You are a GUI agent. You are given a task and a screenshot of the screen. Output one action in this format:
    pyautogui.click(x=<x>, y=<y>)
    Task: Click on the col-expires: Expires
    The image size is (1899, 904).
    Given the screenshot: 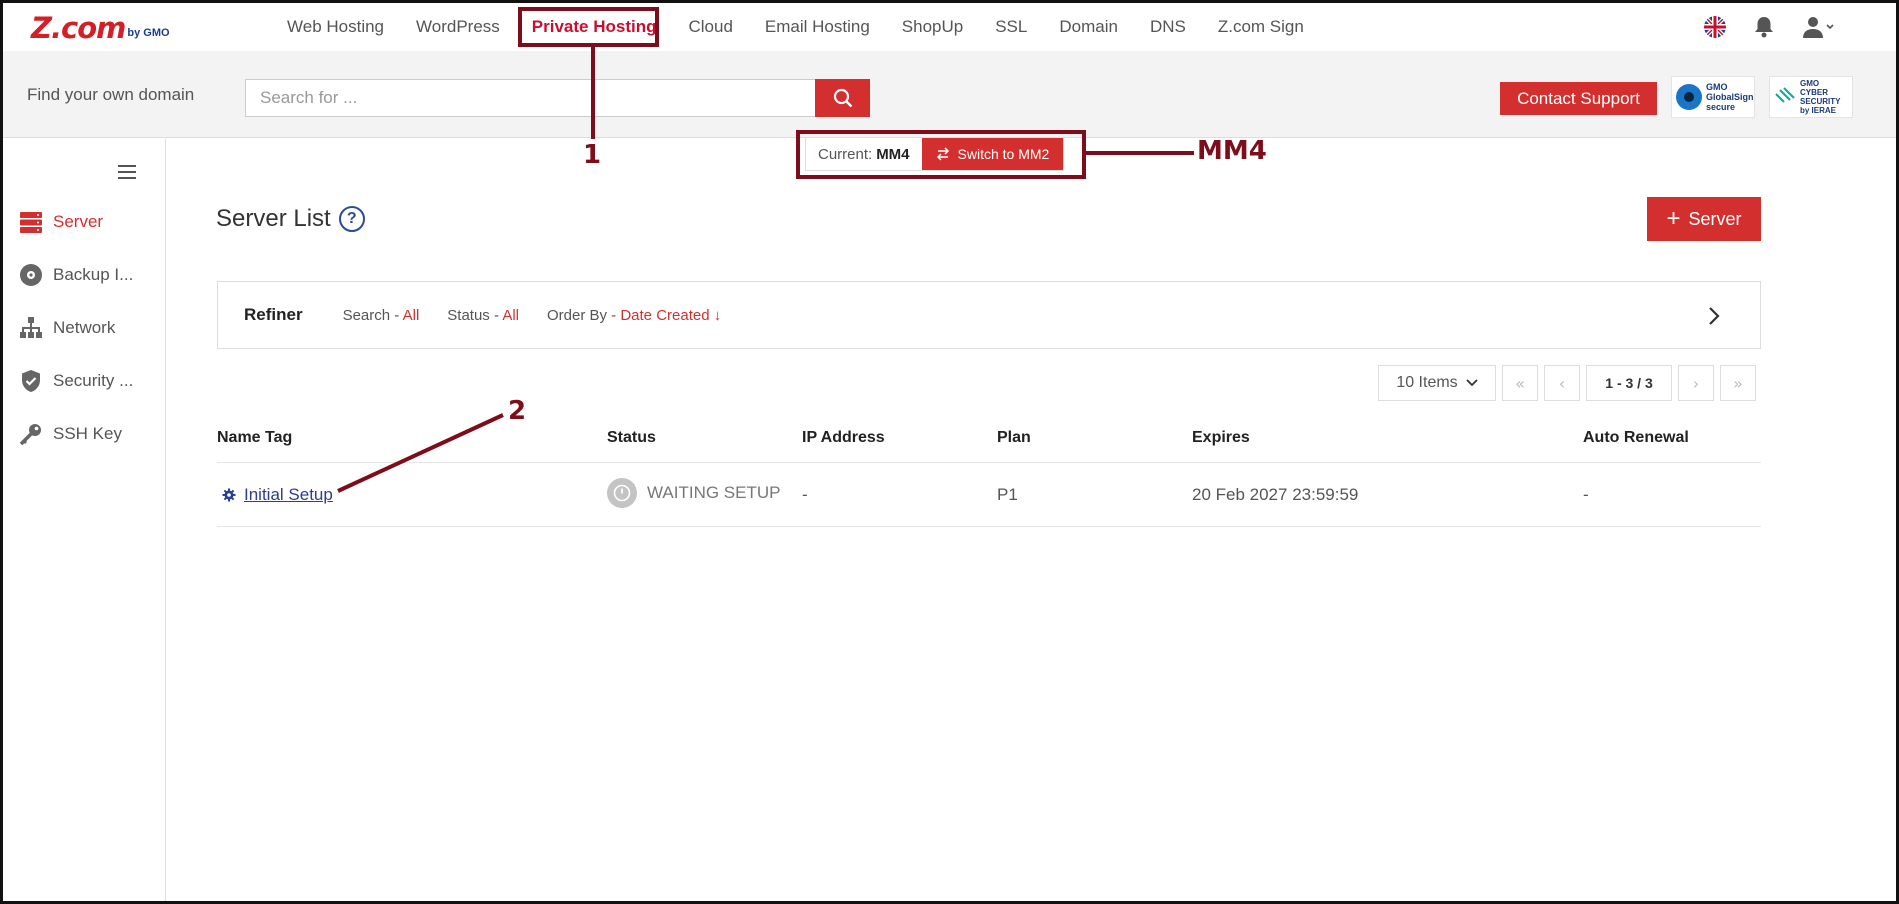 What is the action you would take?
    pyautogui.click(x=1221, y=438)
    